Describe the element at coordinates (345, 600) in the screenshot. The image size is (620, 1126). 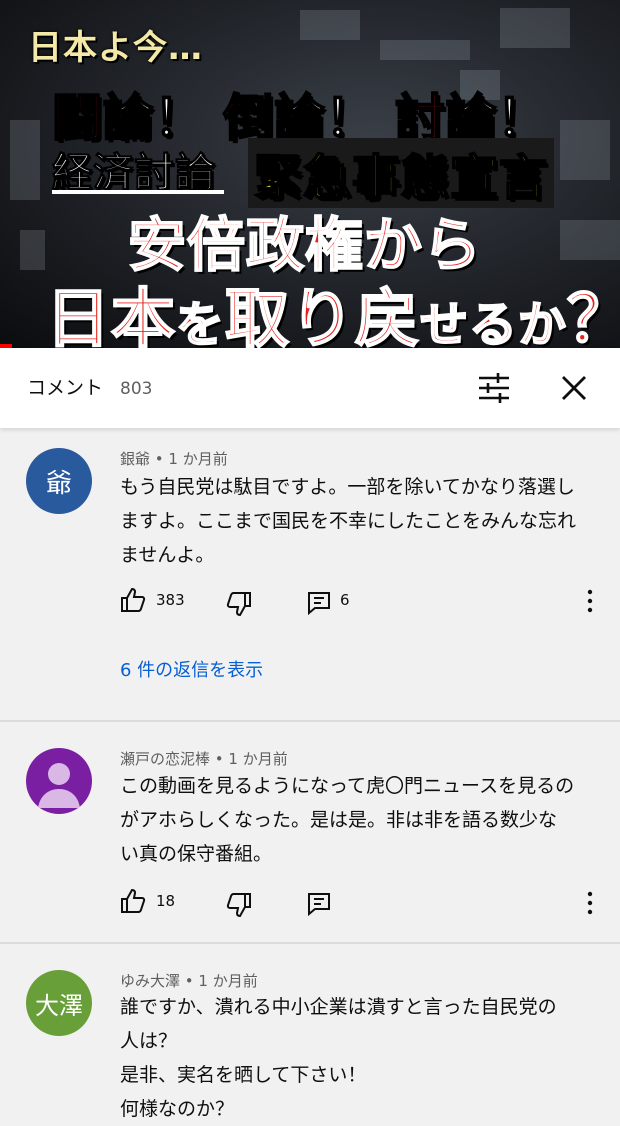
I see `reply-count: 6` at that location.